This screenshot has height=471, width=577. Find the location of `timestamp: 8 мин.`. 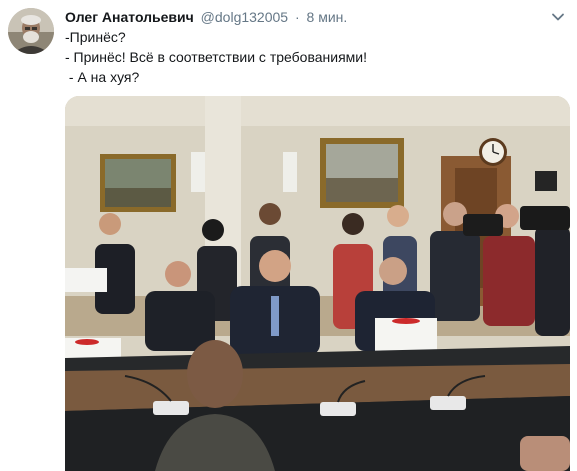

timestamp: 8 мин. is located at coordinates (327, 17).